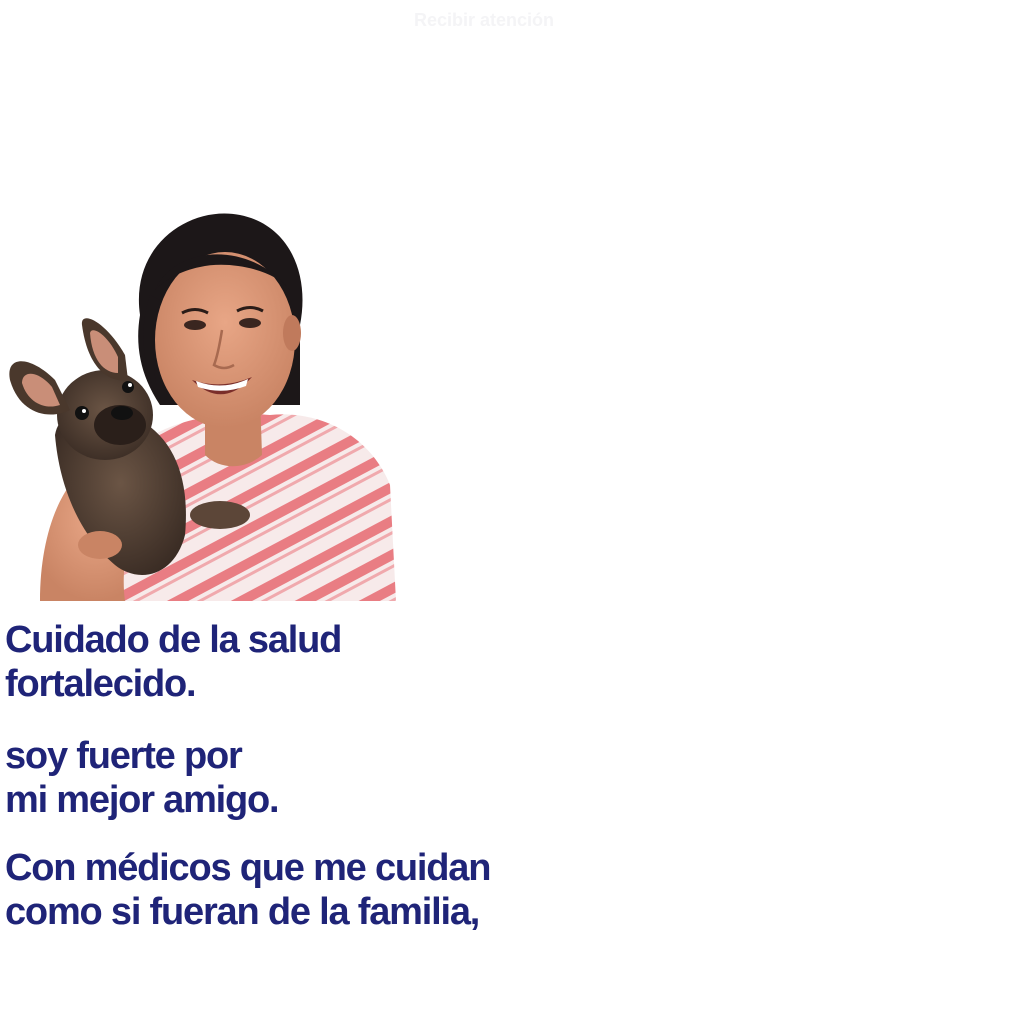 The height and width of the screenshot is (1024, 1024). I want to click on receive-care-button: Recibir atención, so click(504, 20).